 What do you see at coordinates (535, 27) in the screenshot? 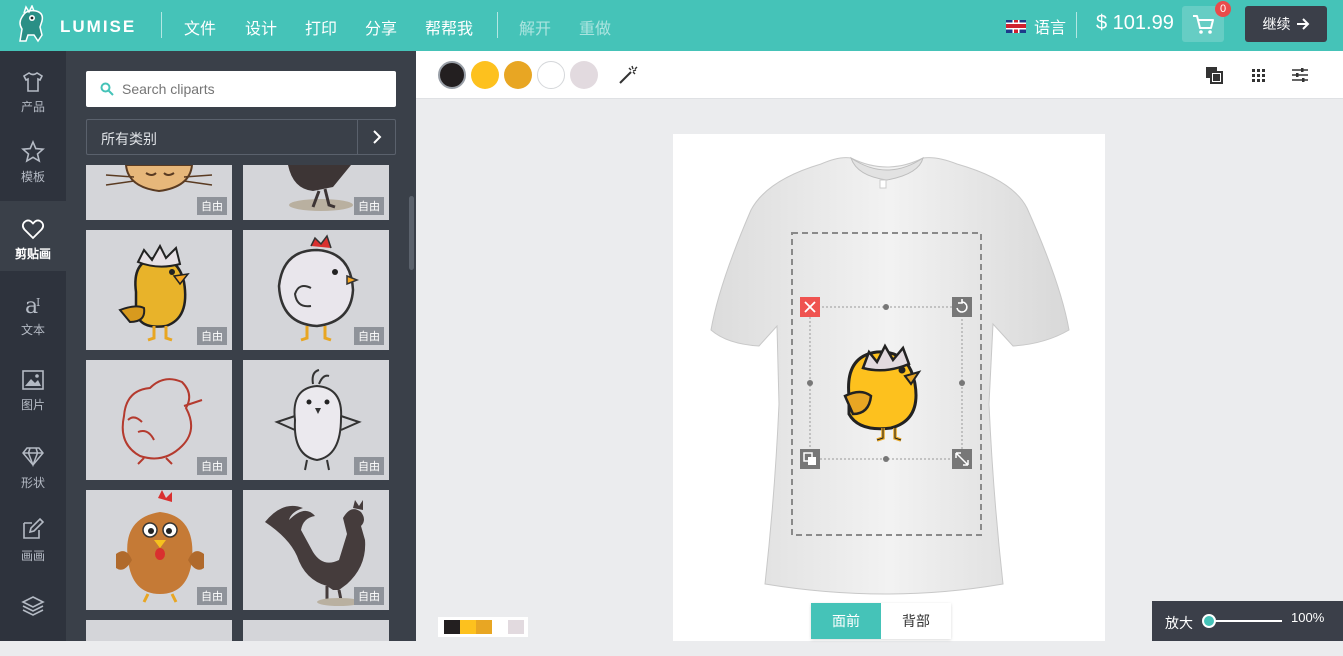
I see `menu-undo: 解开` at bounding box center [535, 27].